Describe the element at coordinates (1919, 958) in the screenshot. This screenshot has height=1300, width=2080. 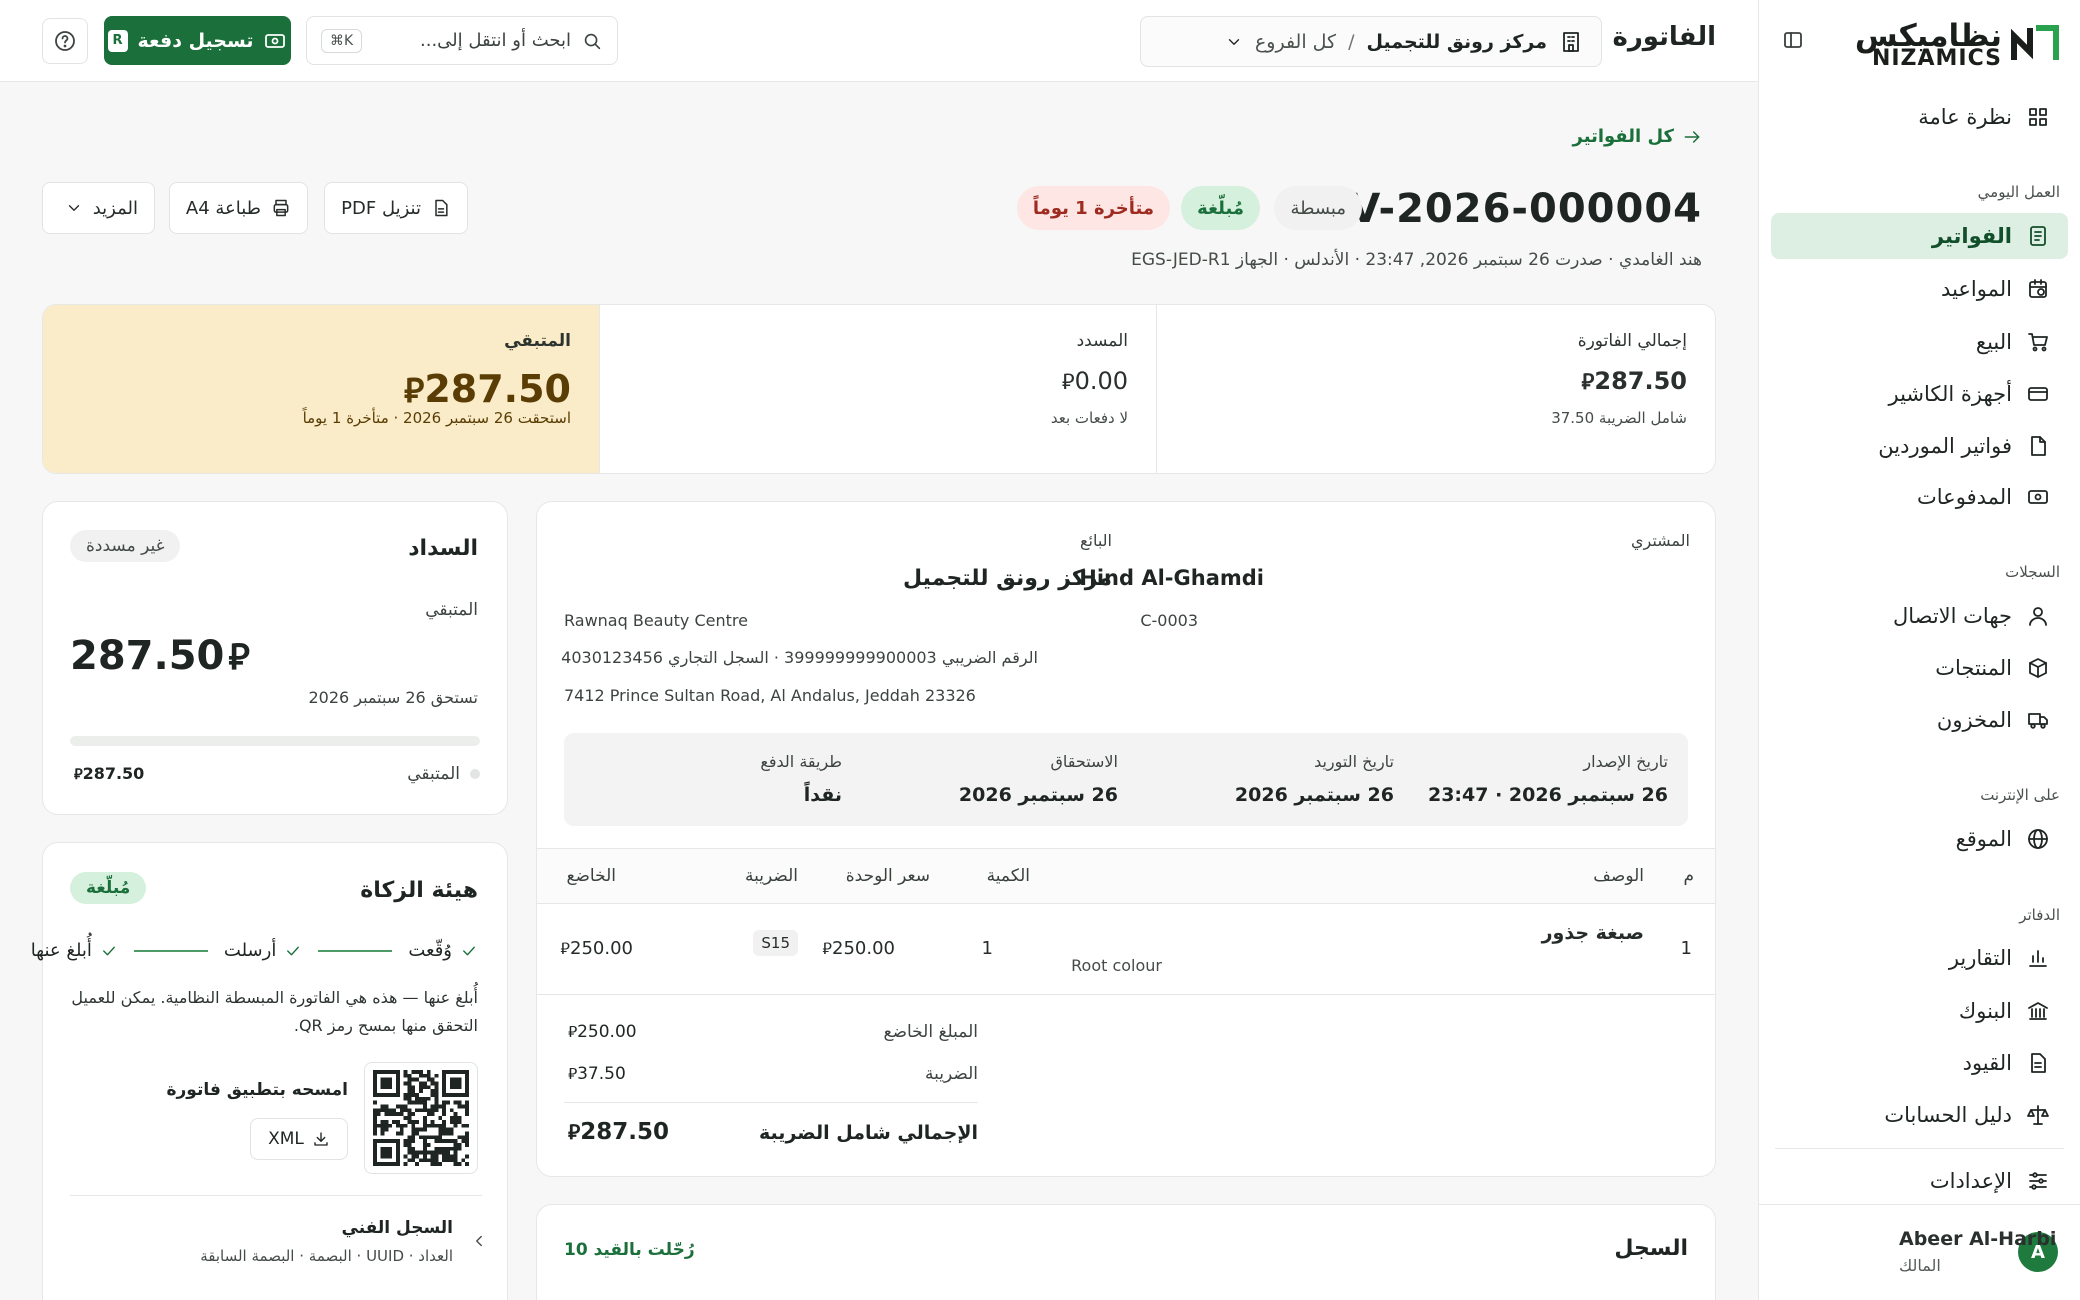
I see `sidebar-item-reports: التقارير` at that location.